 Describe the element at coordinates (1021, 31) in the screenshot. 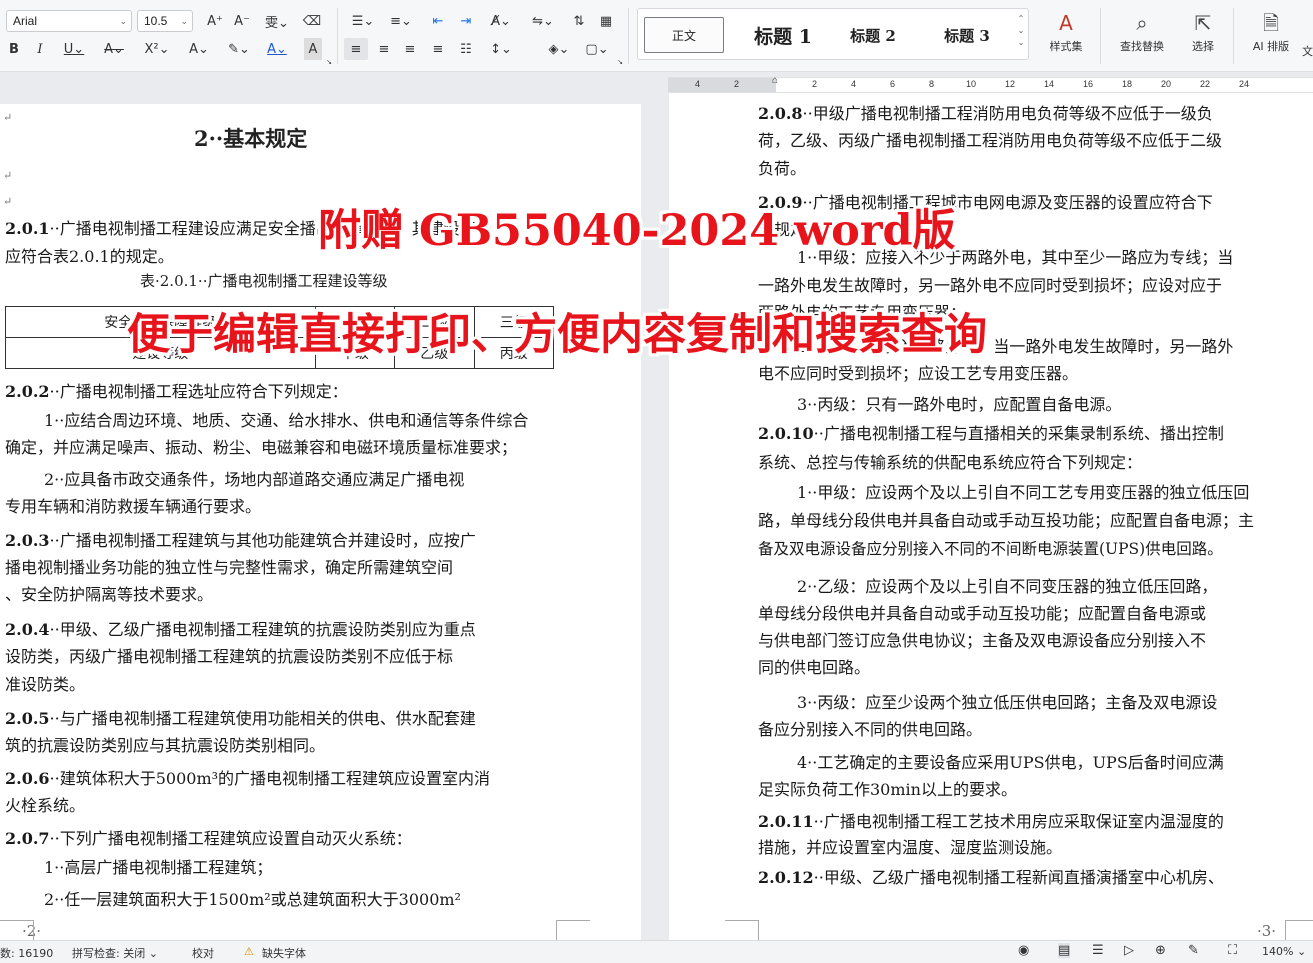

I see `style-scroll-icon: ⌃ ⌄ ⌄` at that location.